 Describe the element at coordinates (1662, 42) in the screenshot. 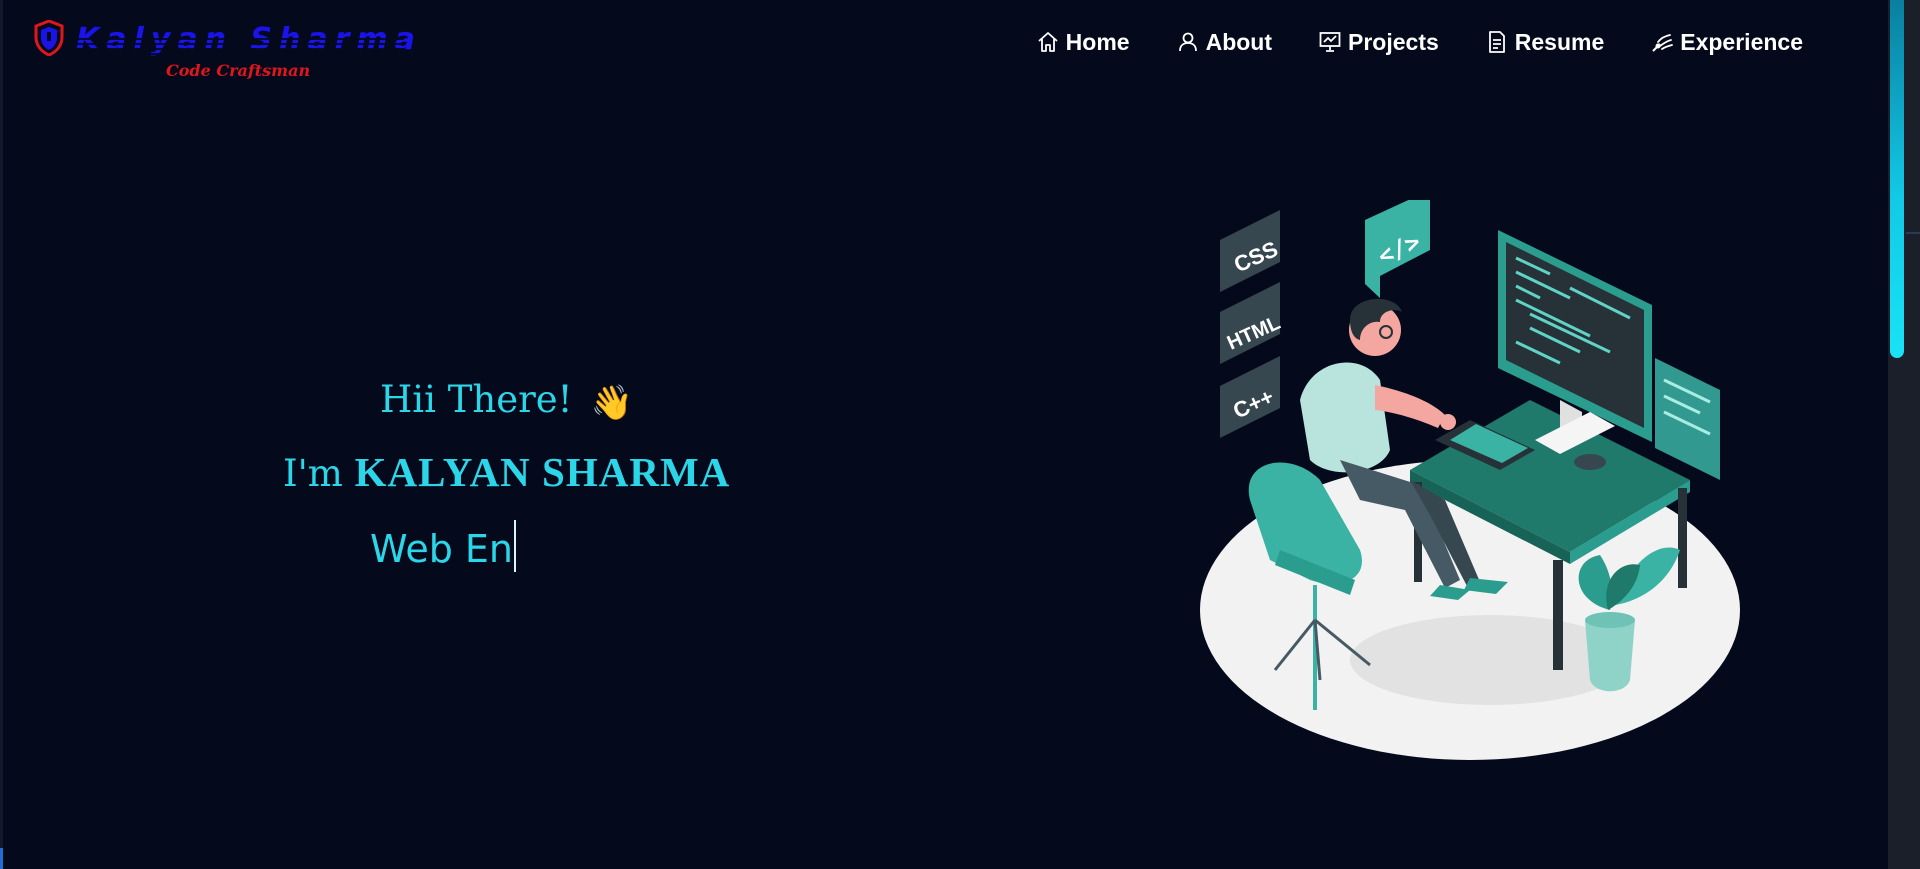

I see `signal-icon` at that location.